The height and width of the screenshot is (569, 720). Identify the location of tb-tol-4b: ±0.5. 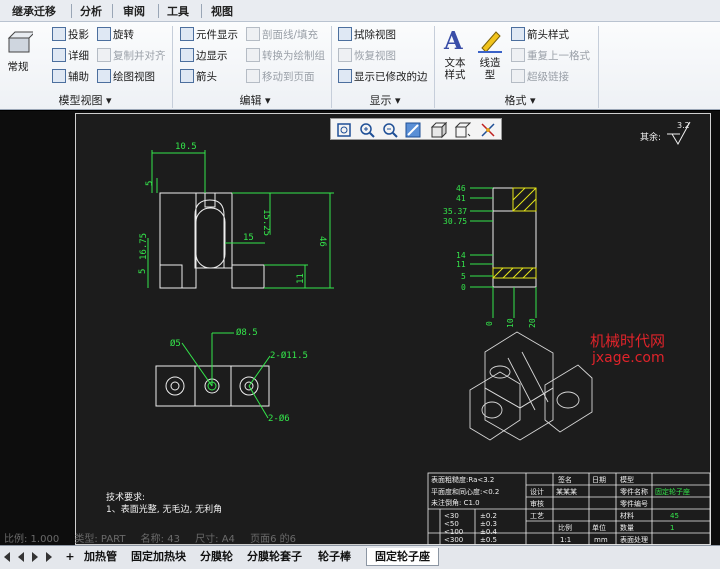
(488, 540).